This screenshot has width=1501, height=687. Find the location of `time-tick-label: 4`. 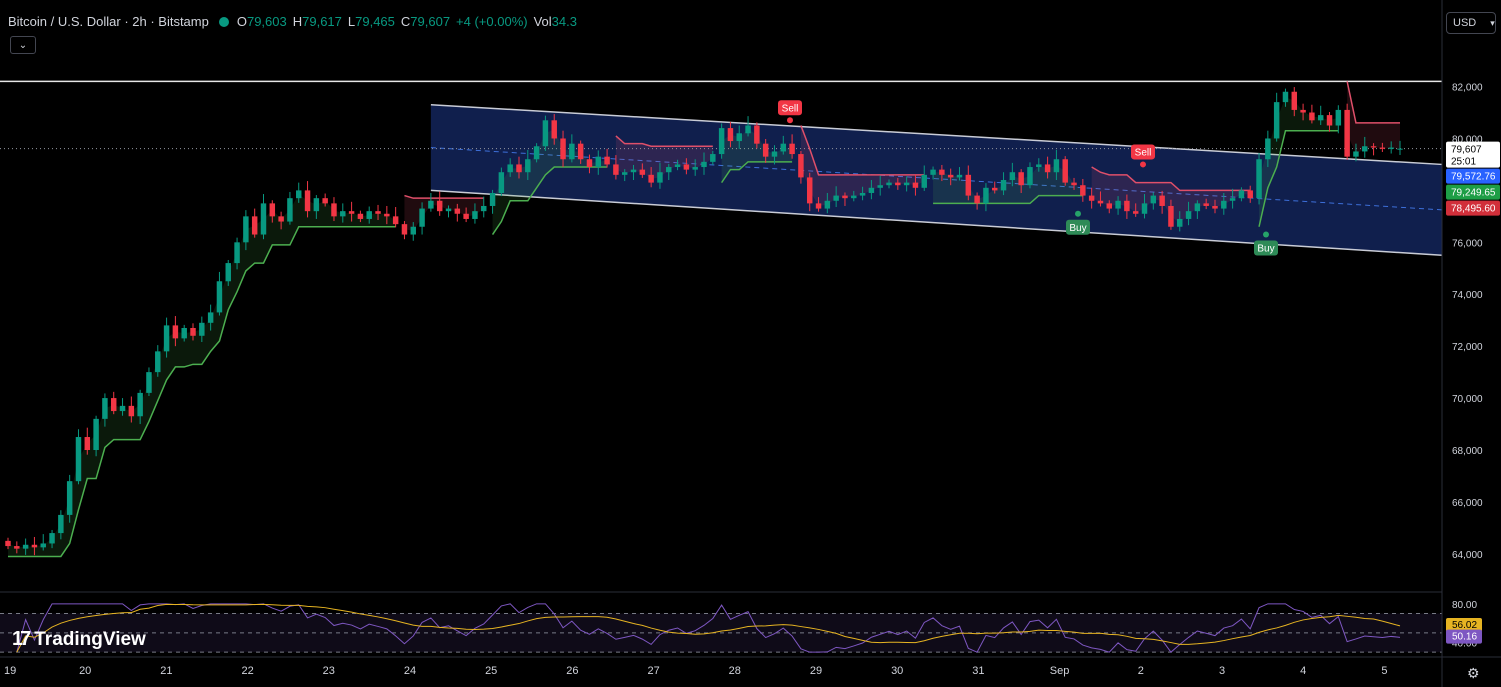

time-tick-label: 4 is located at coordinates (1303, 671).